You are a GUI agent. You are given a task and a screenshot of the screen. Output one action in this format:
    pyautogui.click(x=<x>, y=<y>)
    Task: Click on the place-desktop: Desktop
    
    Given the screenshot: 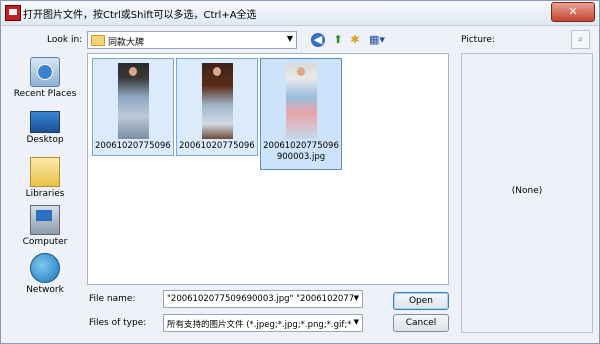 What is the action you would take?
    pyautogui.click(x=45, y=126)
    